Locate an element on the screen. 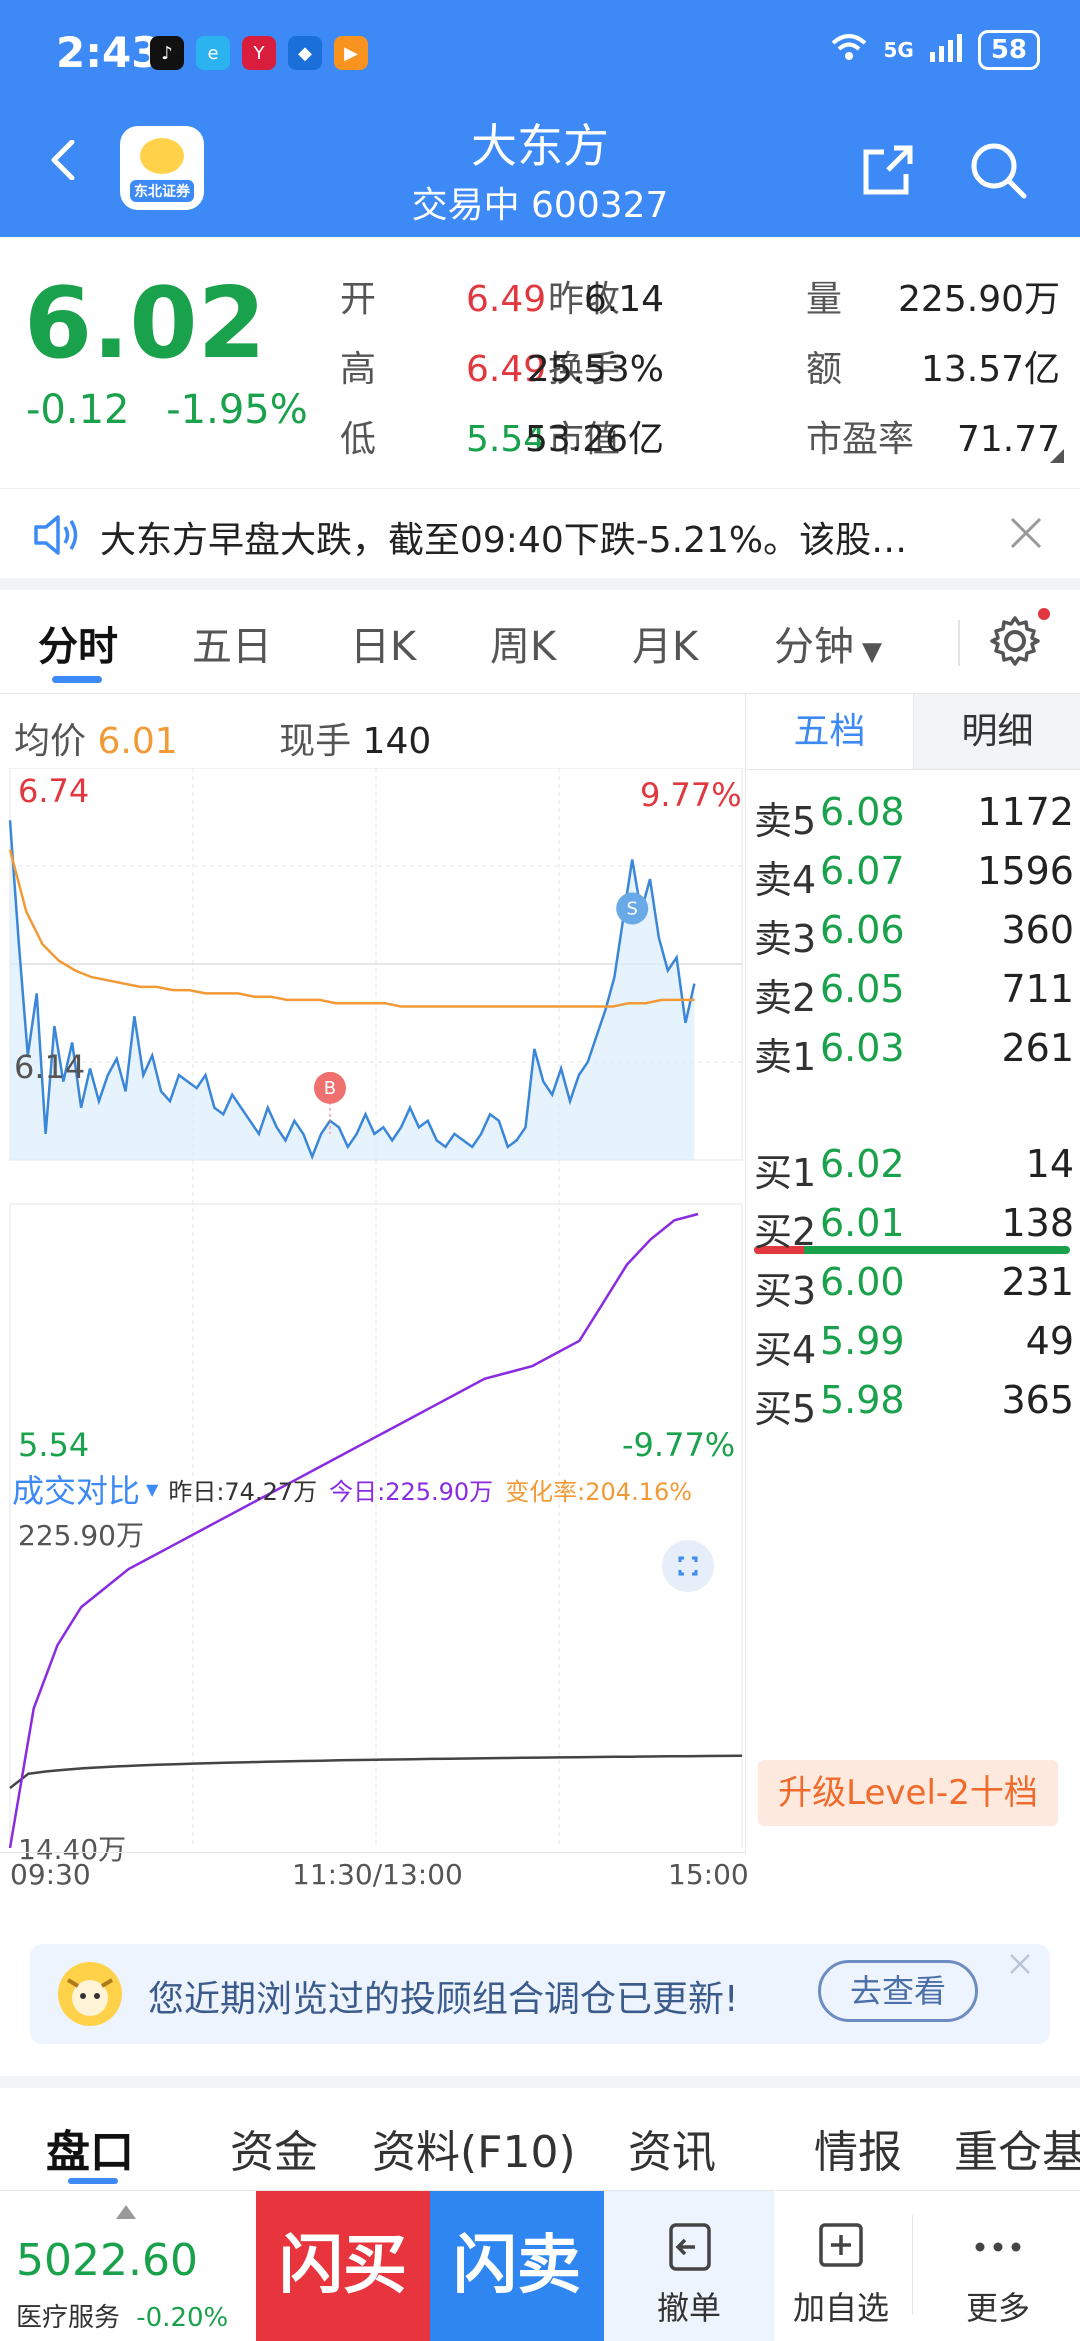  tab-detail: 明细 is located at coordinates (996, 732).